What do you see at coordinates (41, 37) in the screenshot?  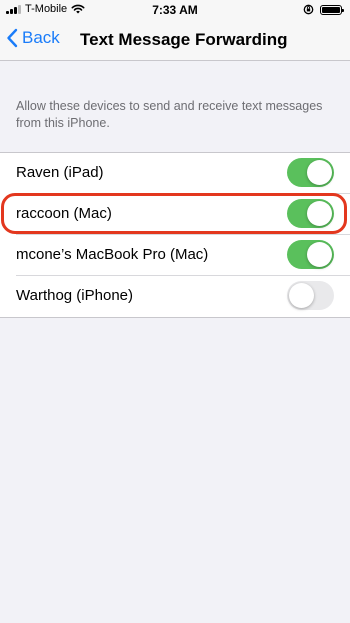 I see `back-label: Back` at bounding box center [41, 37].